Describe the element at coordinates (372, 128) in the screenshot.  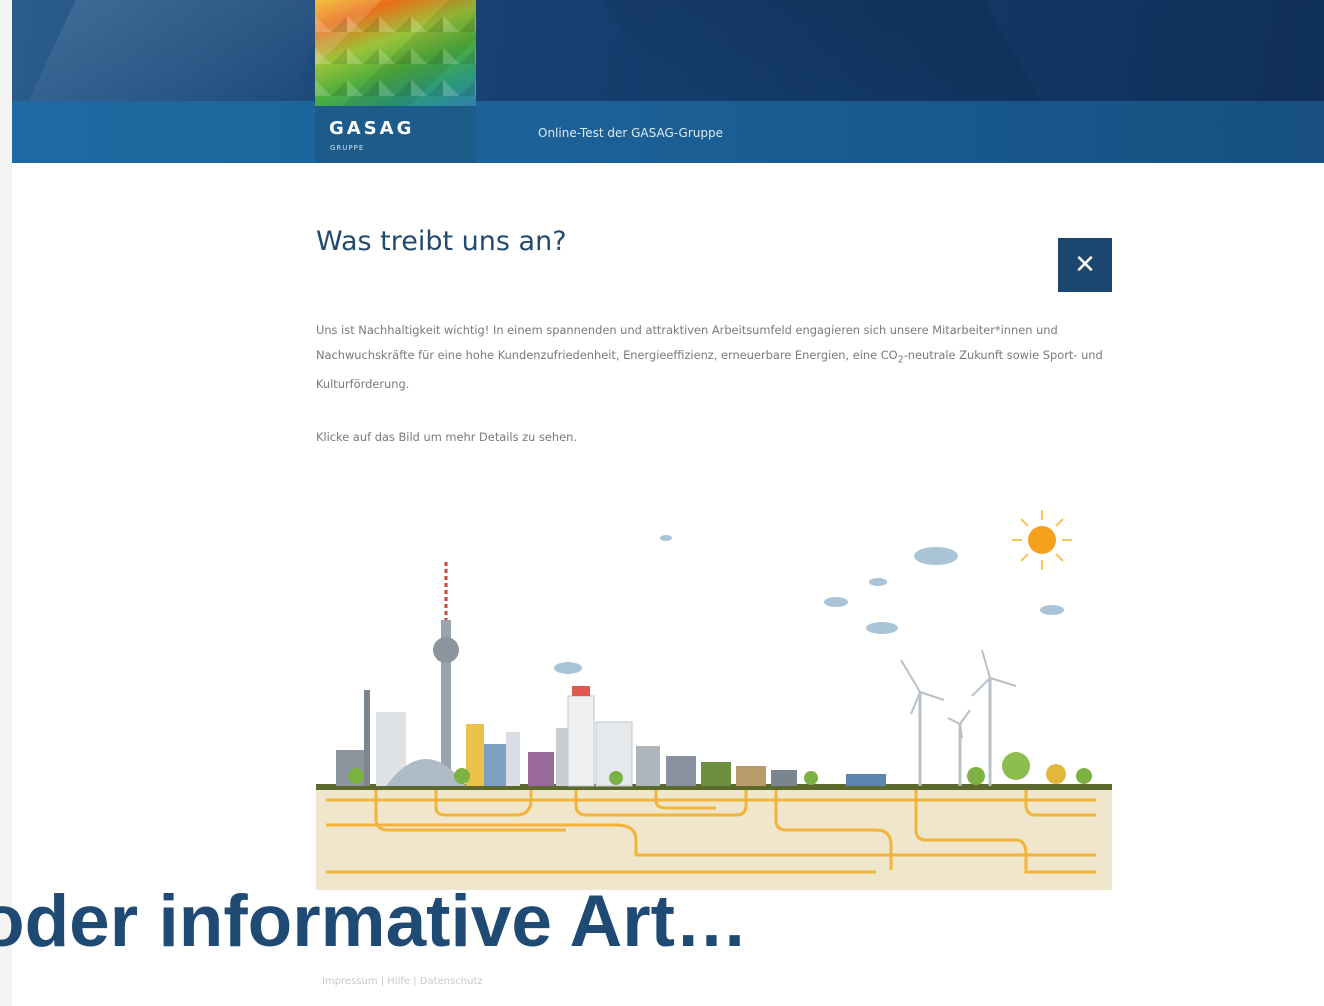
I see `logo-text: GASAG` at that location.